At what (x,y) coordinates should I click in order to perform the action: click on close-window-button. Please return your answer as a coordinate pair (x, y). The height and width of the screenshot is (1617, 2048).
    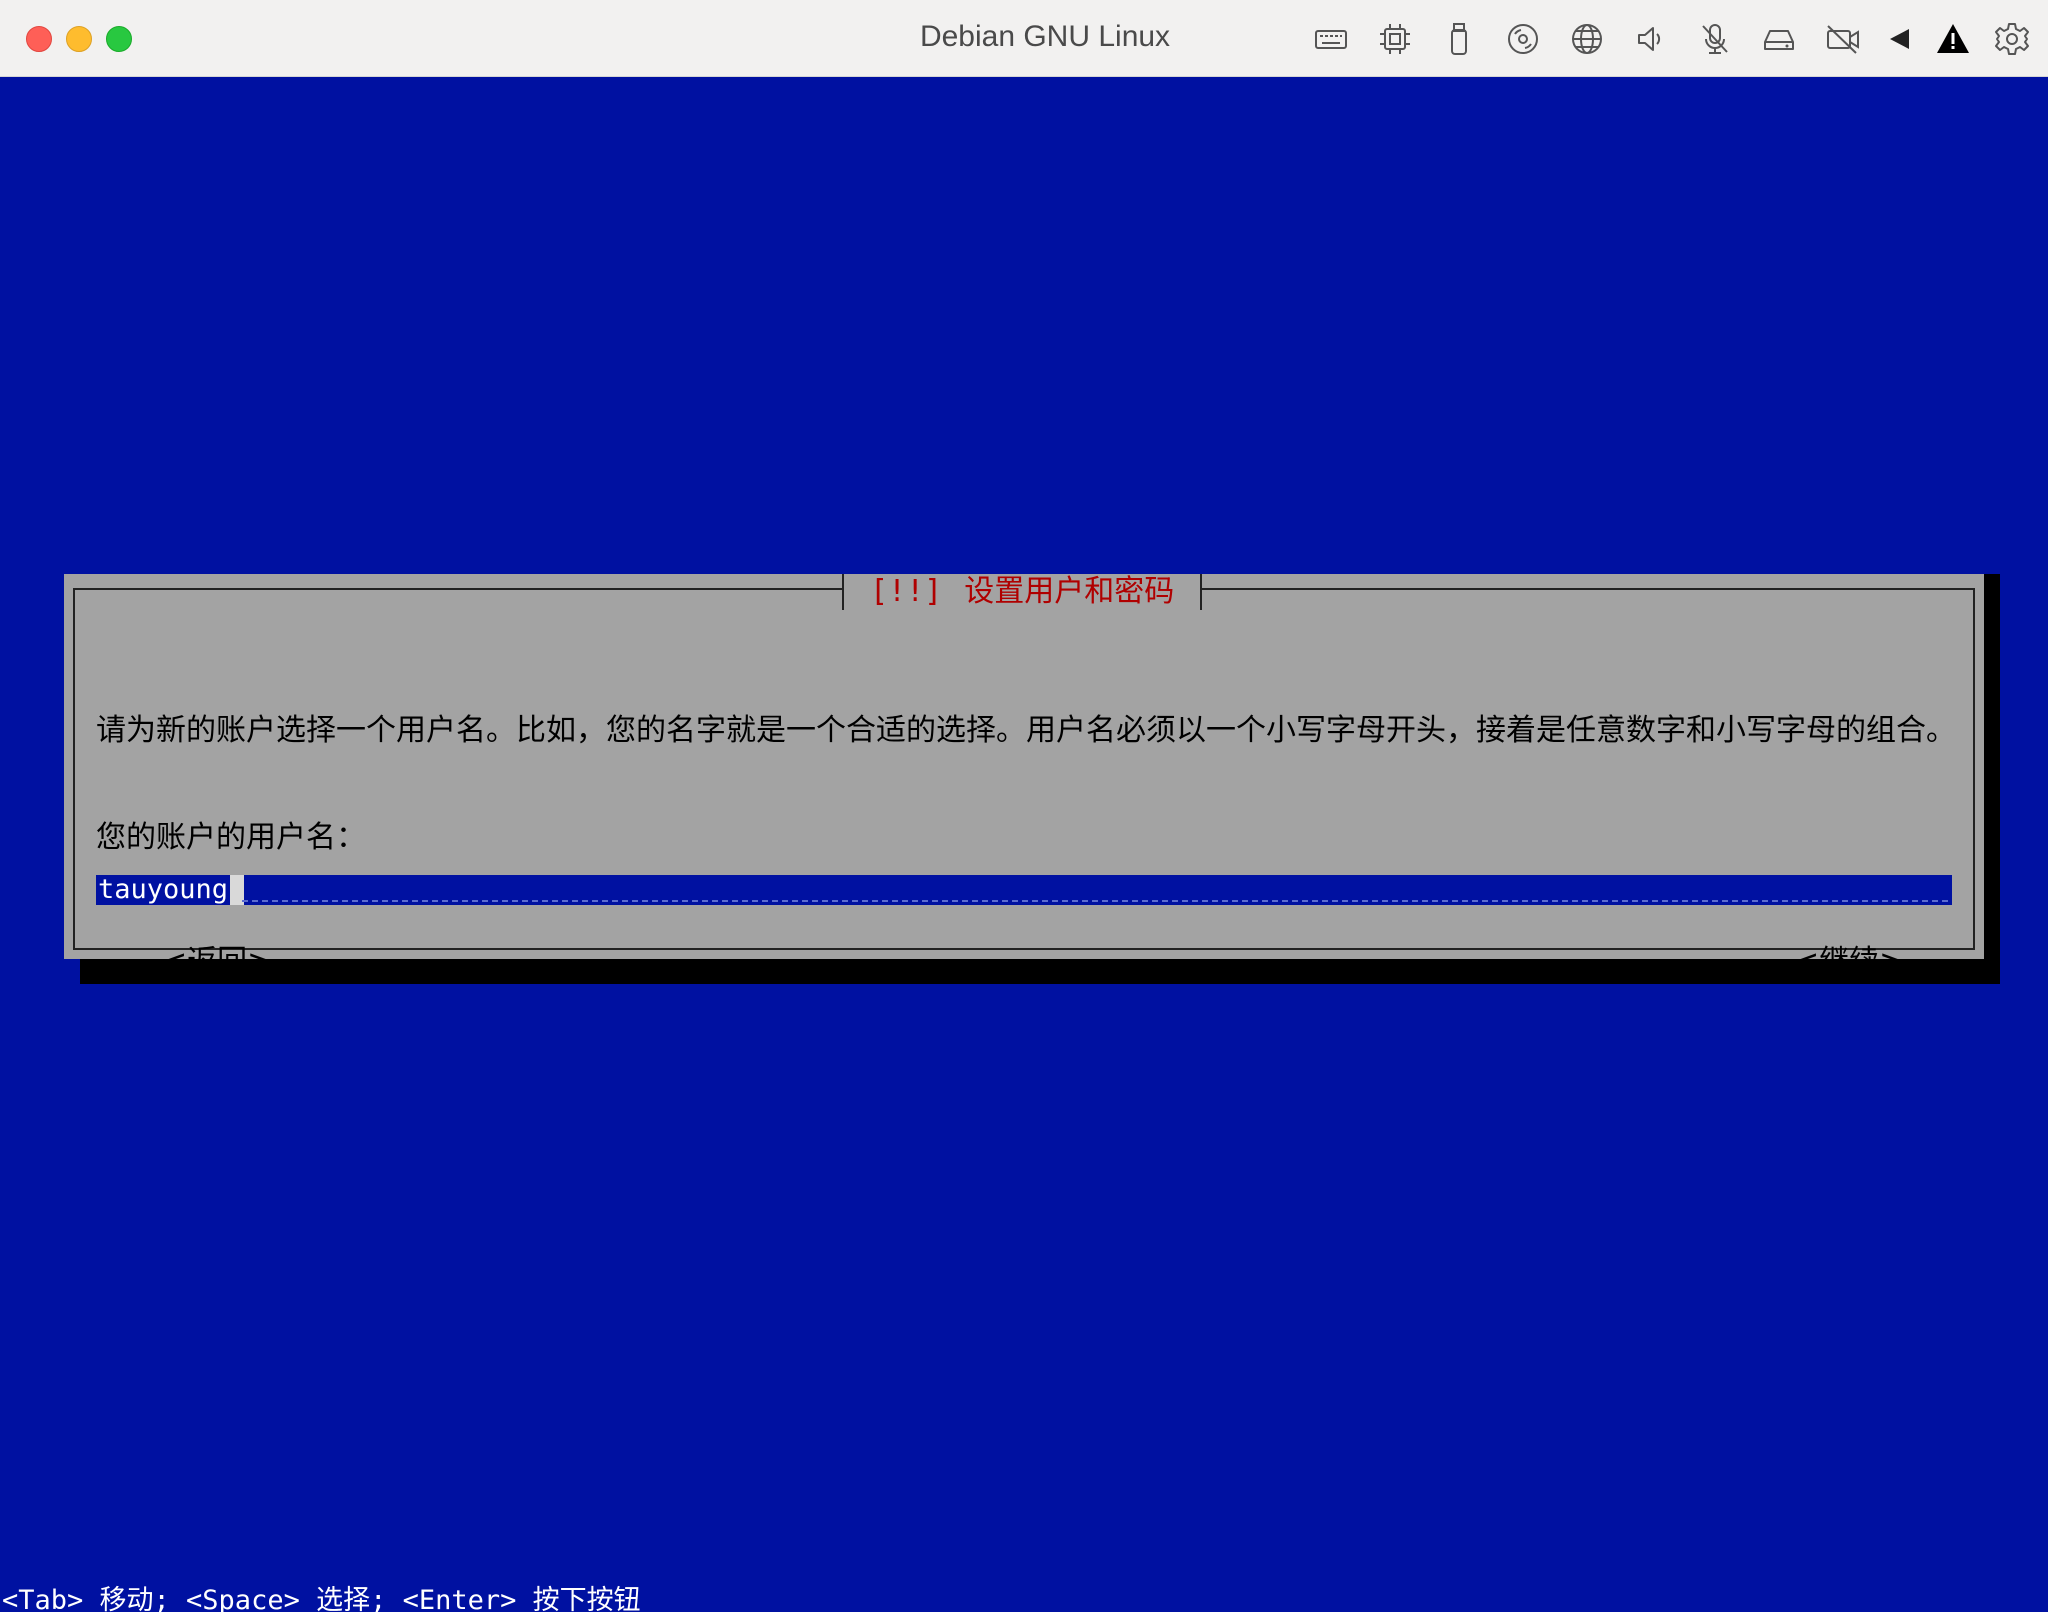
    Looking at the image, I should click on (39, 39).